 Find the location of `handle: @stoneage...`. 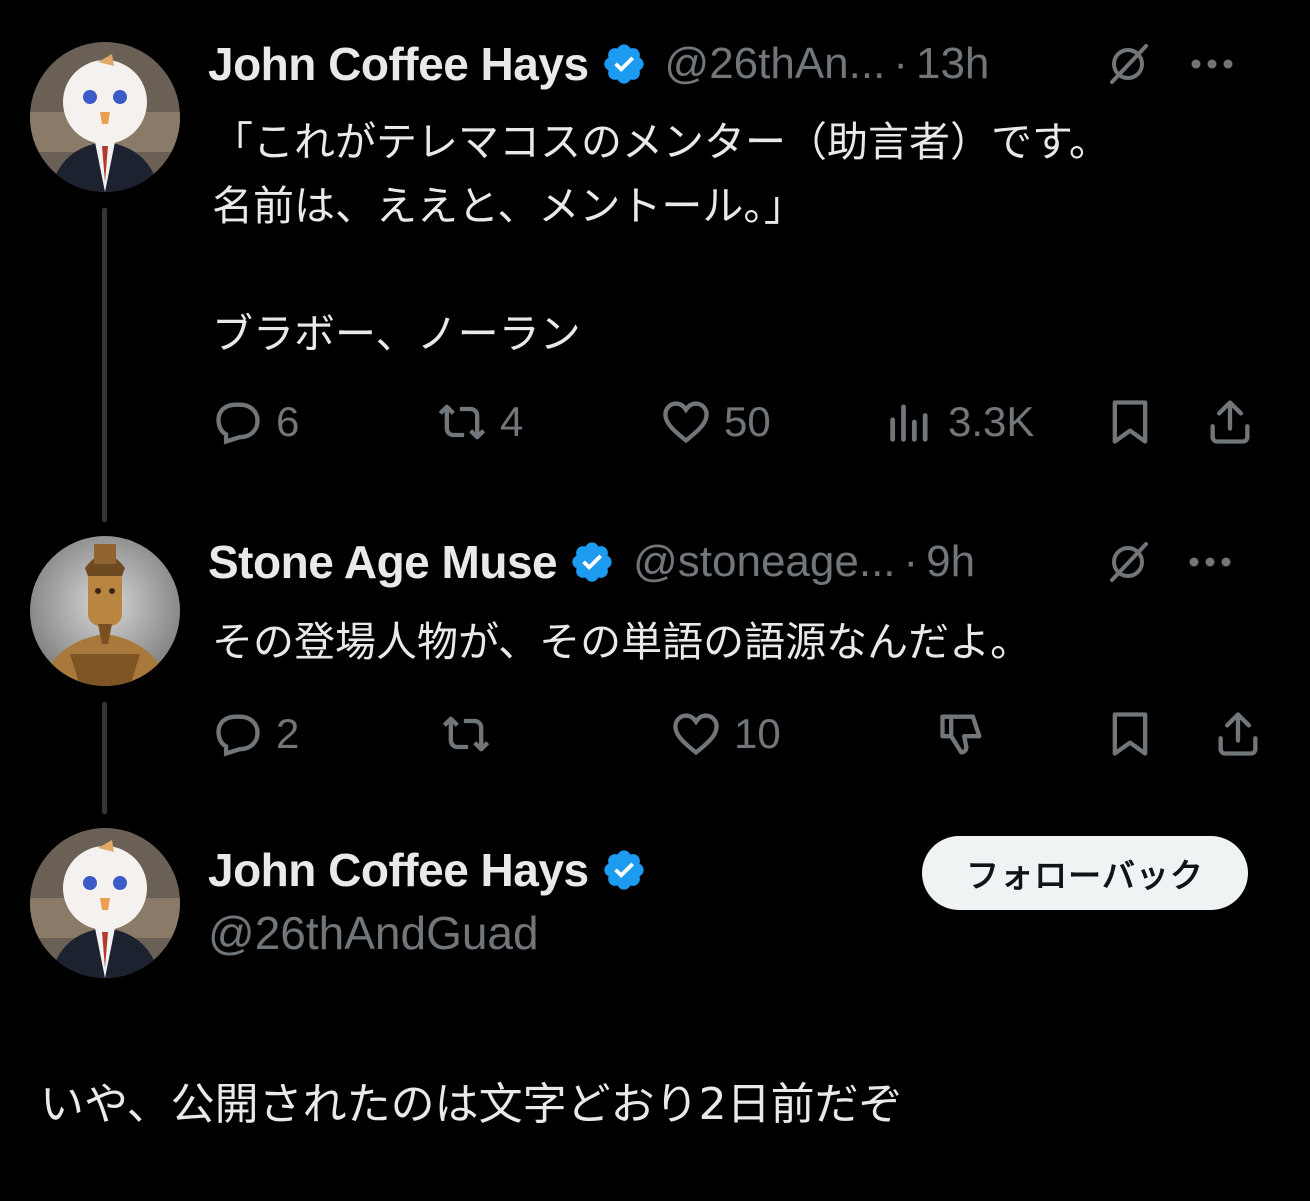

handle: @stoneage... is located at coordinates (764, 562).